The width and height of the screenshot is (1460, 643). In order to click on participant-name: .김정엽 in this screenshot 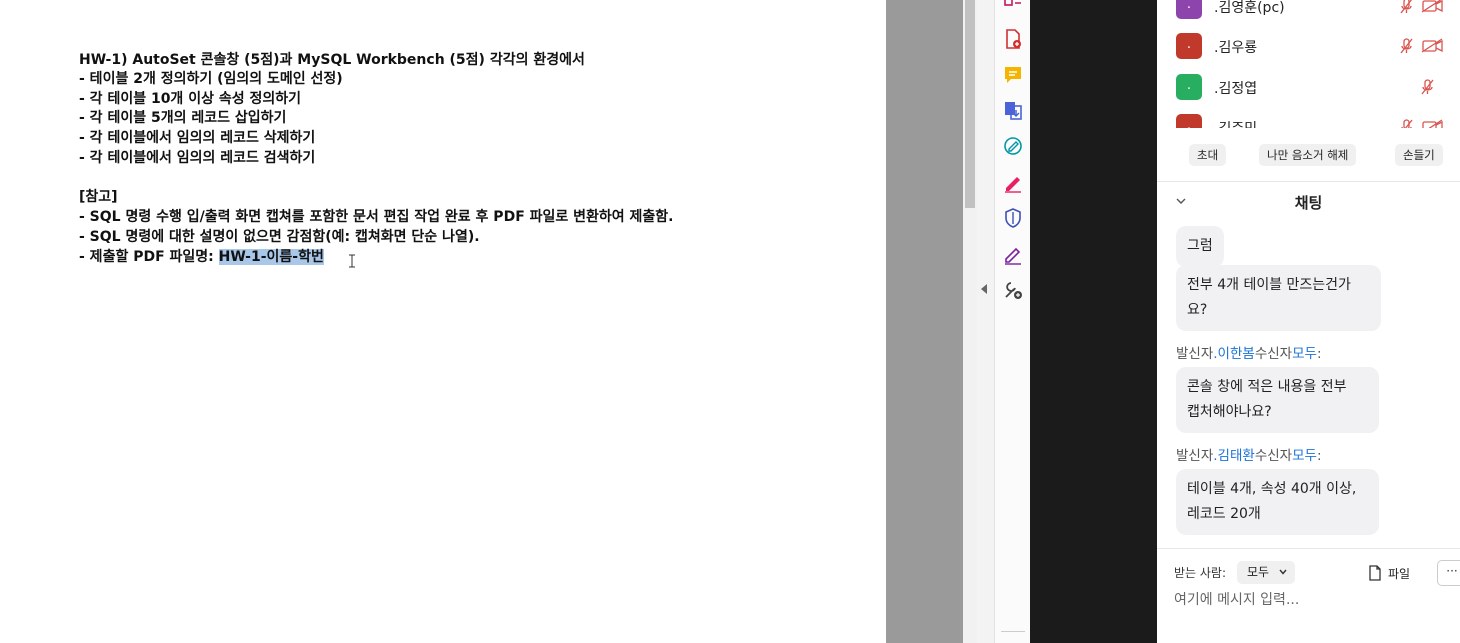, I will do `click(1236, 89)`.